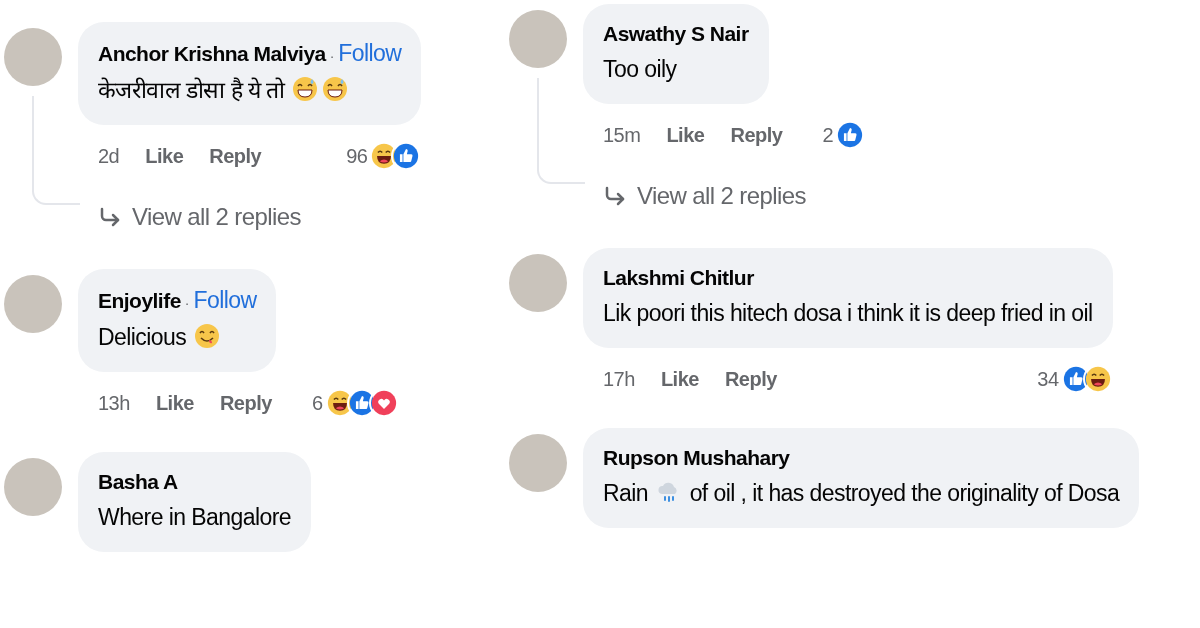 The image size is (1200, 628). Describe the element at coordinates (206, 335) in the screenshot. I see `smiling-face-icon` at that location.